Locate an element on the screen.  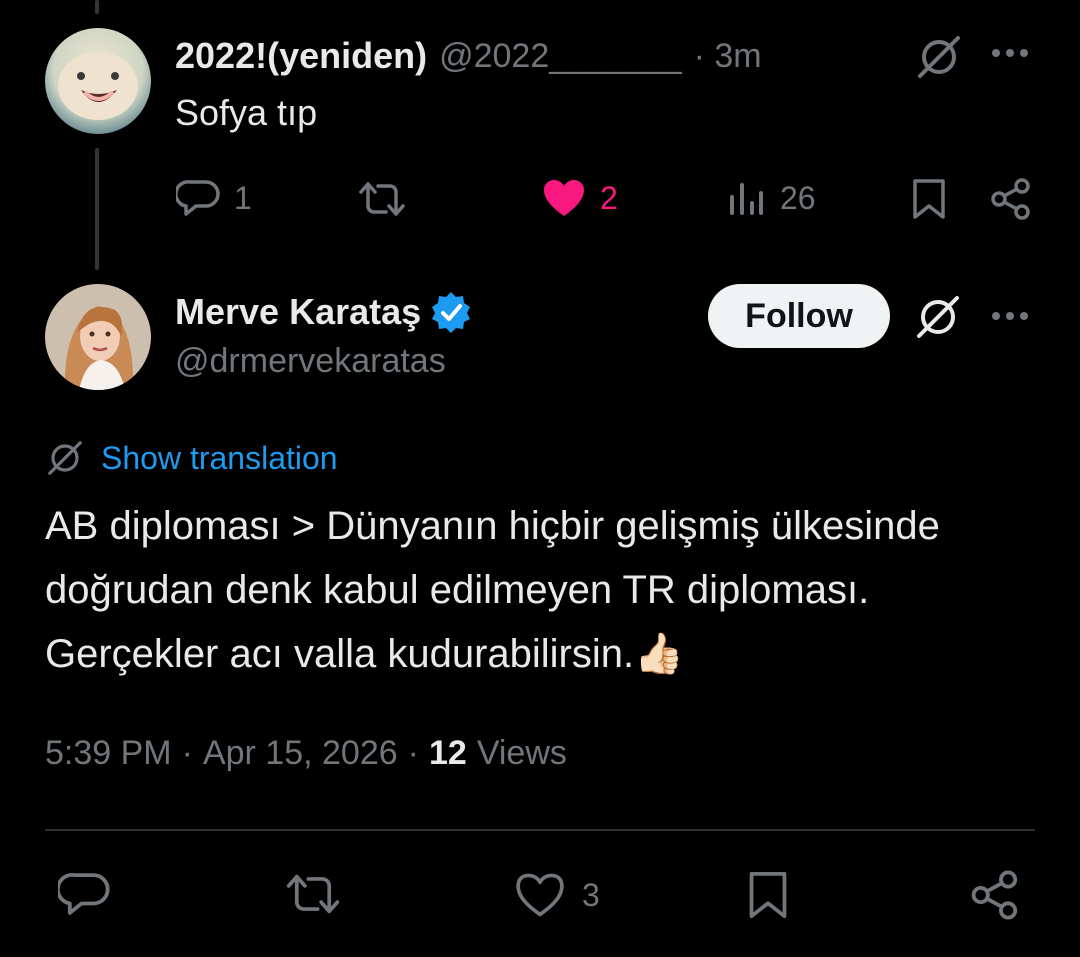
main-display-name: Merve Karataş is located at coordinates (298, 312).